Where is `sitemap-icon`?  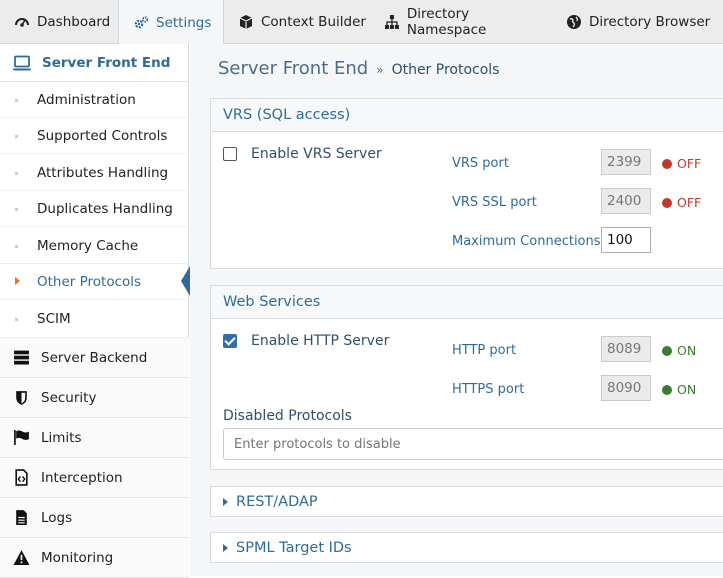
sitemap-icon is located at coordinates (391, 22).